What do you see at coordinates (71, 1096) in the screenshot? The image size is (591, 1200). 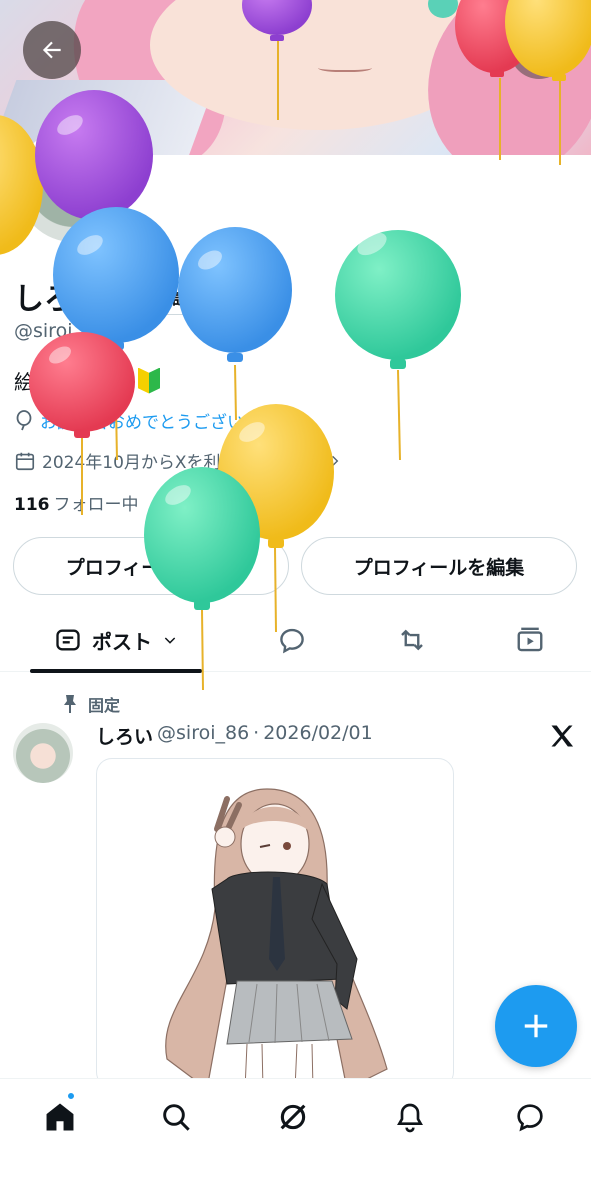 I see `home-notification-dot` at bounding box center [71, 1096].